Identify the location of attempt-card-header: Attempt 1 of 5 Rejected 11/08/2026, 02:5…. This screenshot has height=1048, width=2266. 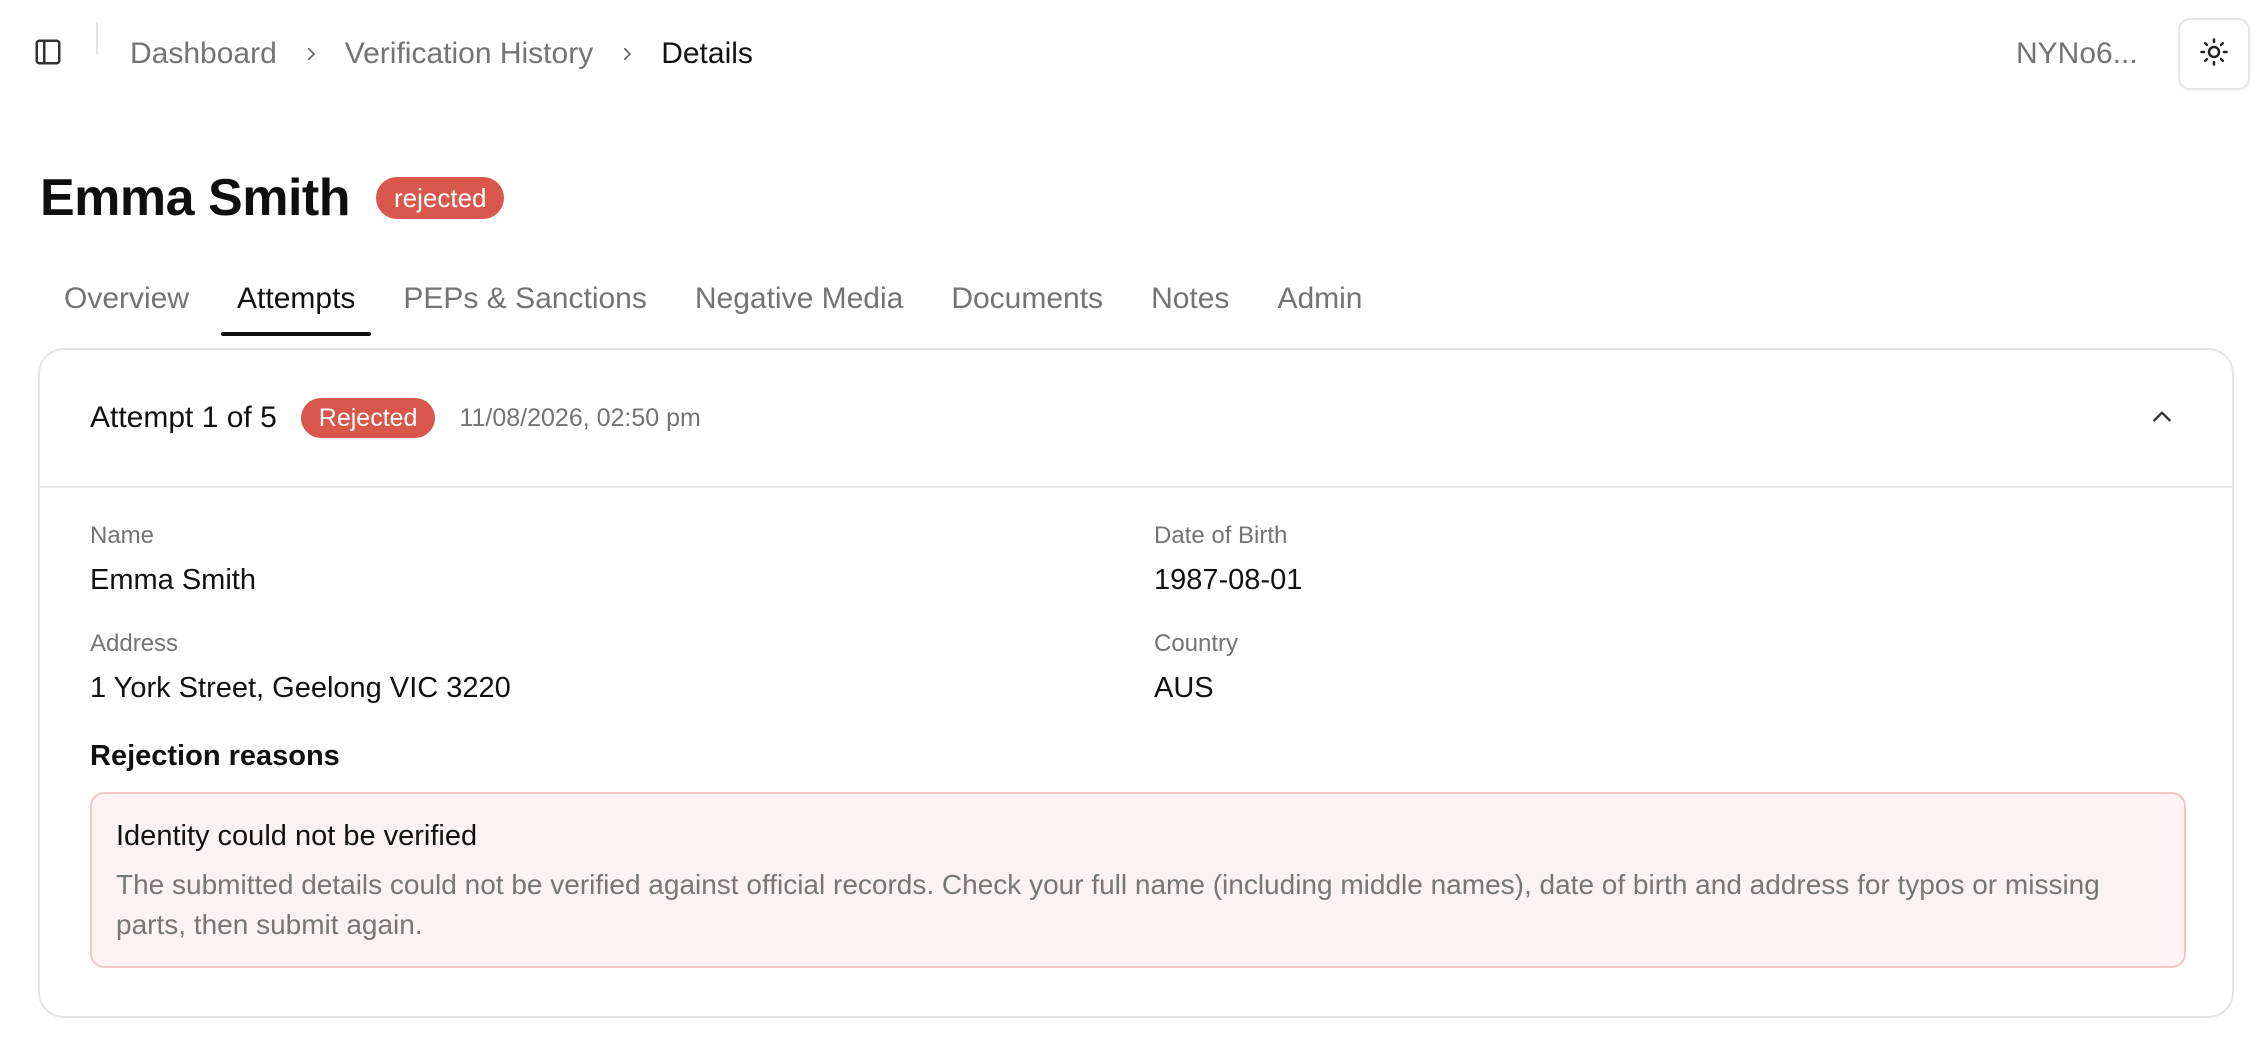
(1136, 419).